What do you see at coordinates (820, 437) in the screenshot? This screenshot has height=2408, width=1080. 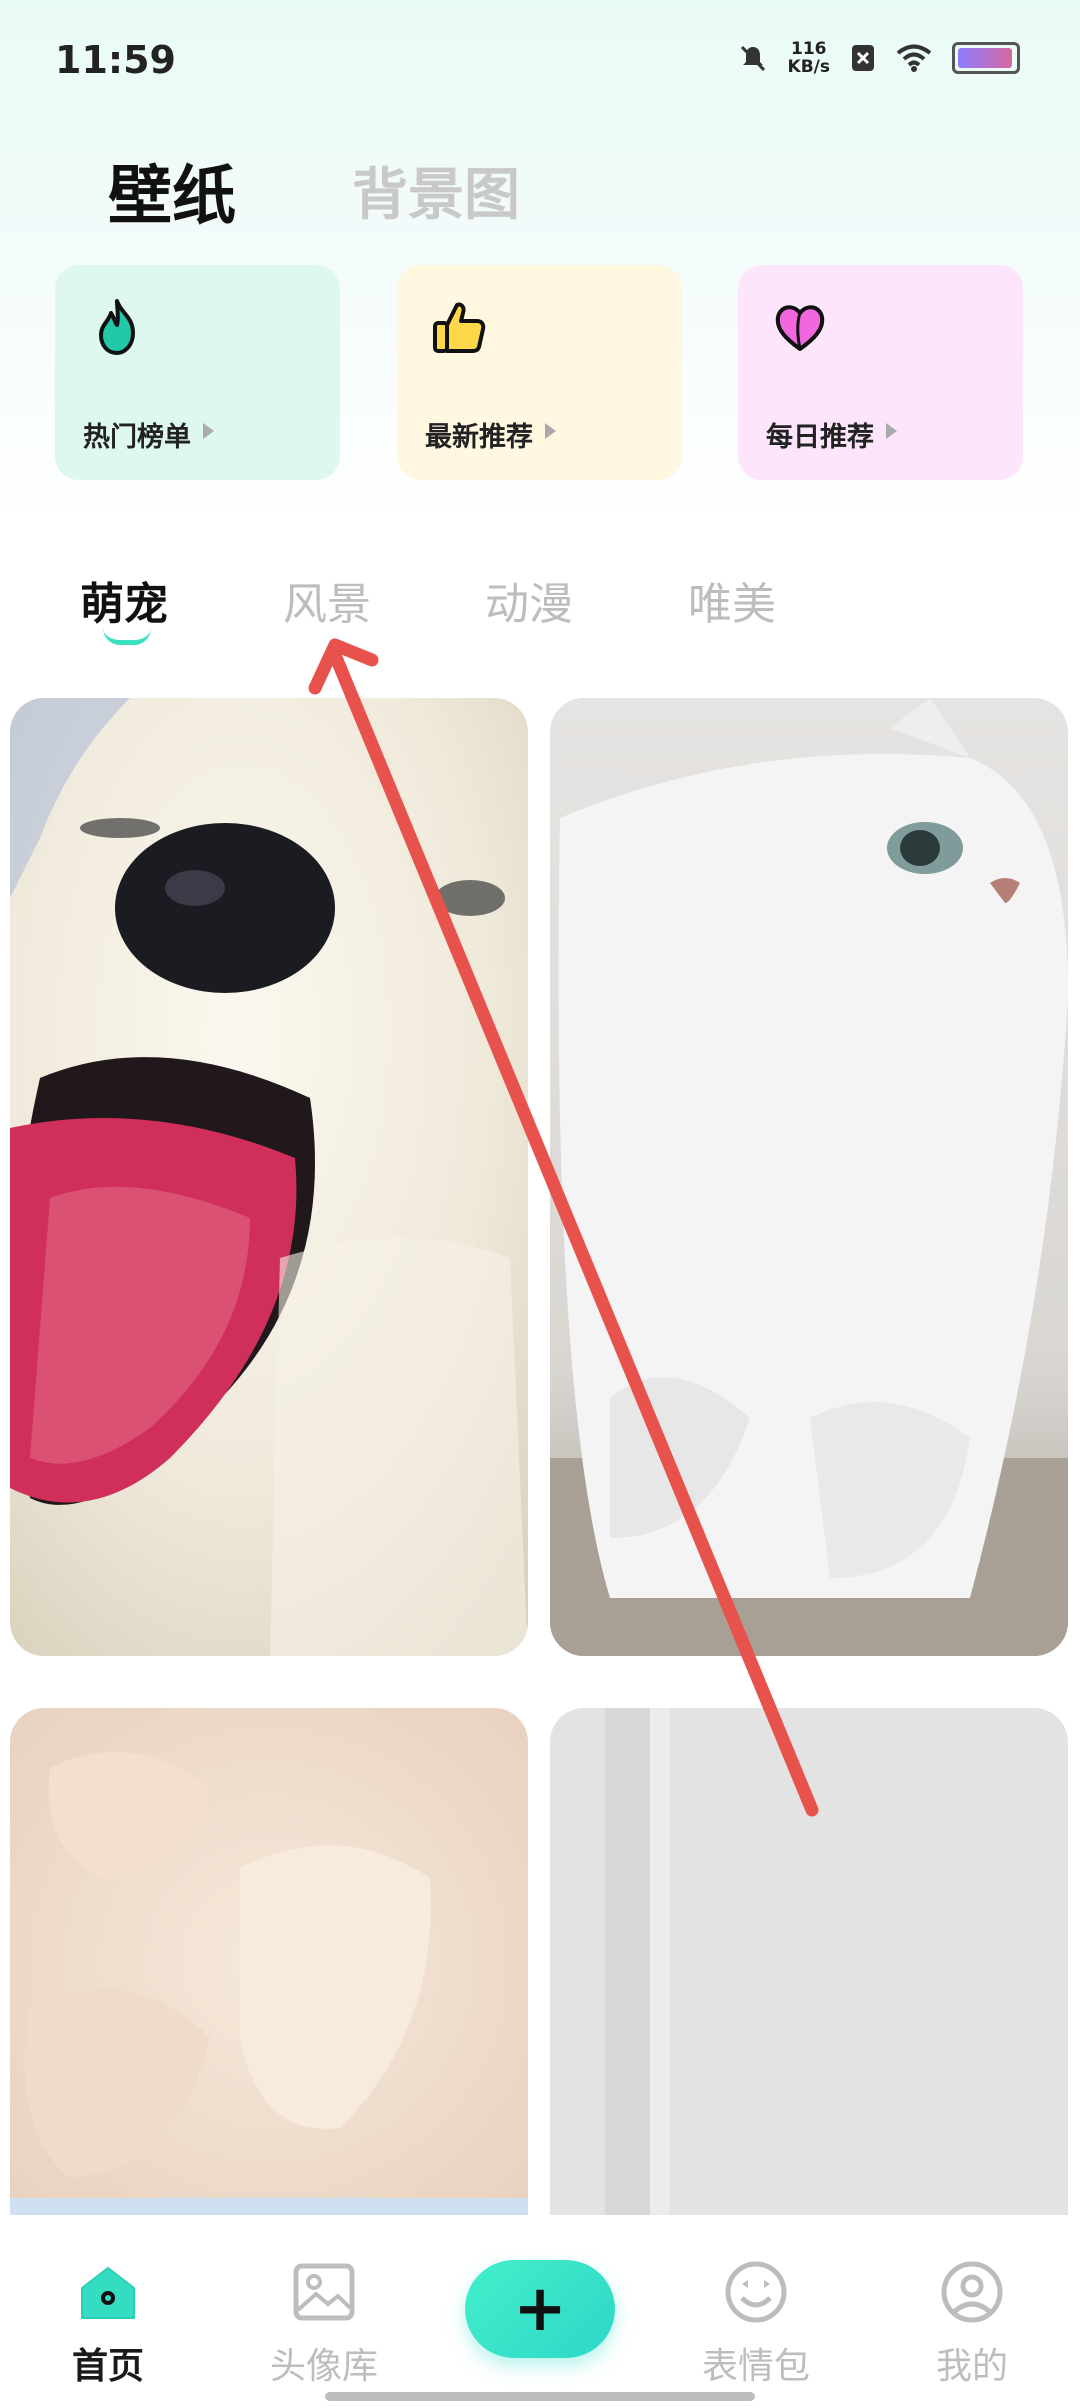 I see `card-daily-label: 每日推荐` at bounding box center [820, 437].